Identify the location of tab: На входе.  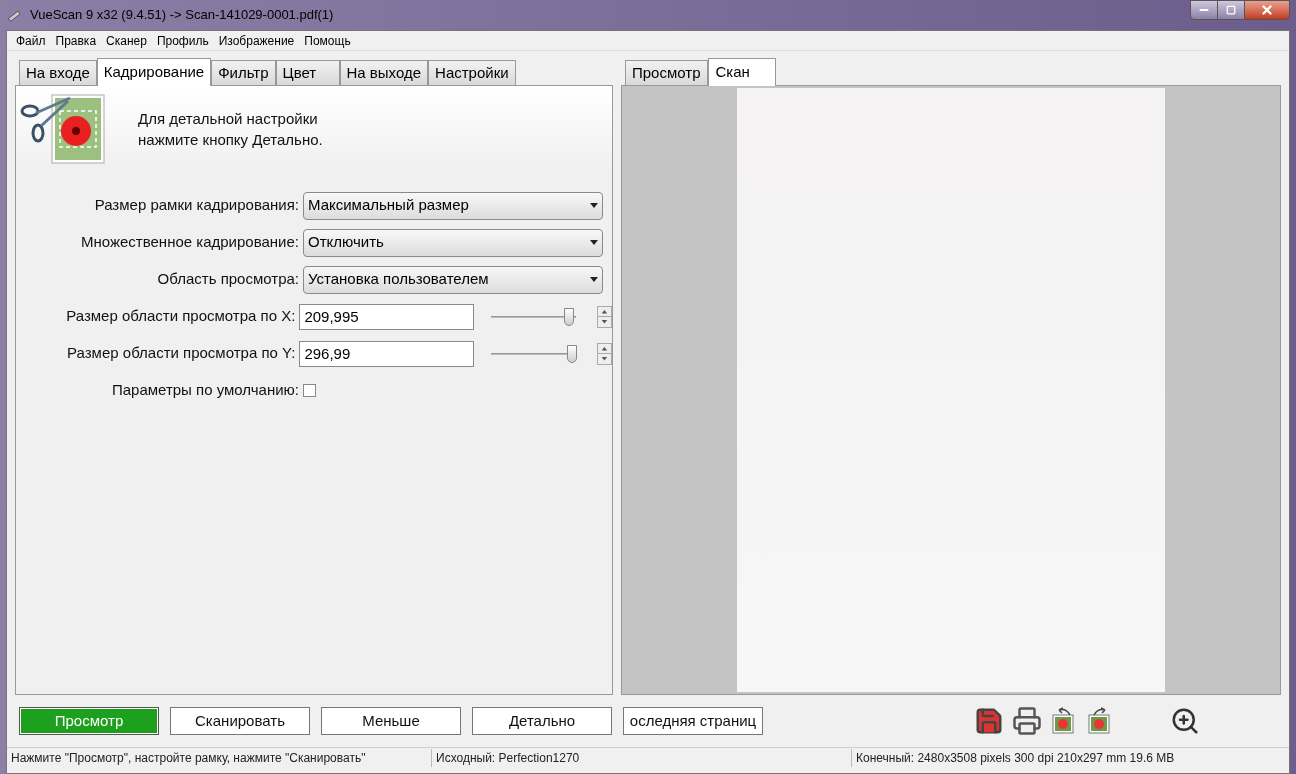
(58, 72).